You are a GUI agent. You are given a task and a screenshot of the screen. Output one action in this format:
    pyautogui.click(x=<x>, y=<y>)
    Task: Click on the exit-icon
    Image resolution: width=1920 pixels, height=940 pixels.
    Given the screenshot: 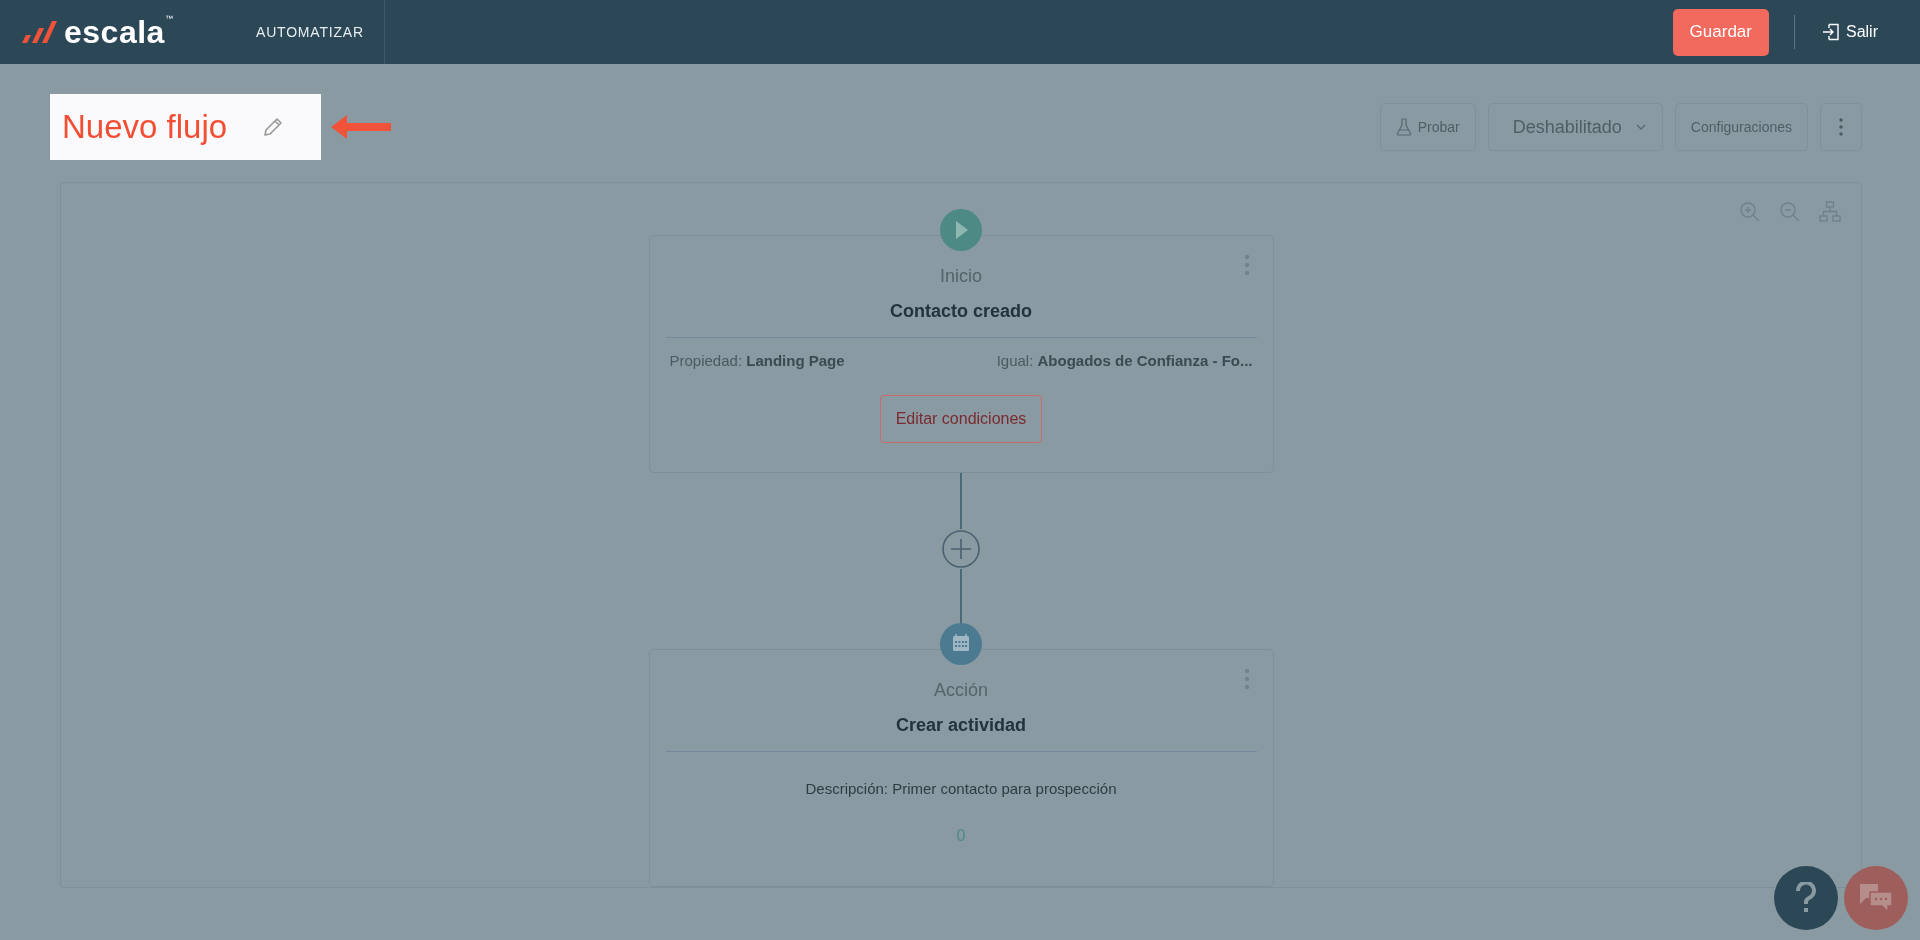 What is the action you would take?
    pyautogui.click(x=1831, y=32)
    